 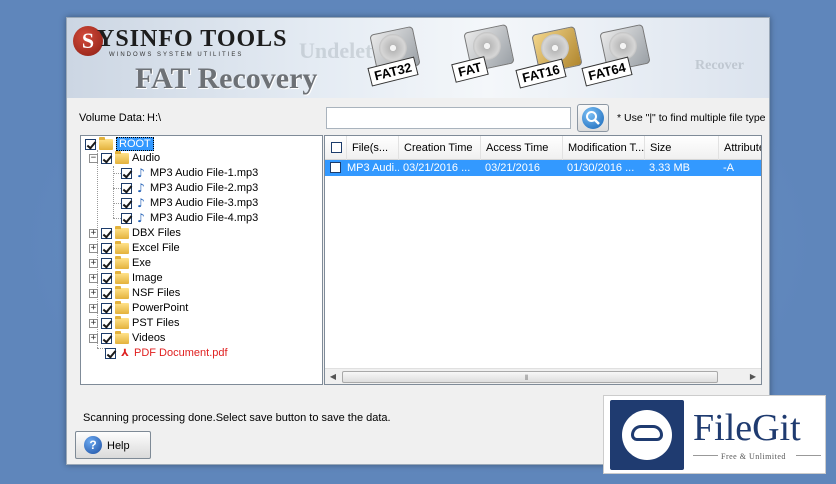 What do you see at coordinates (541, 73) in the screenshot?
I see `drive-tag: FAT16` at bounding box center [541, 73].